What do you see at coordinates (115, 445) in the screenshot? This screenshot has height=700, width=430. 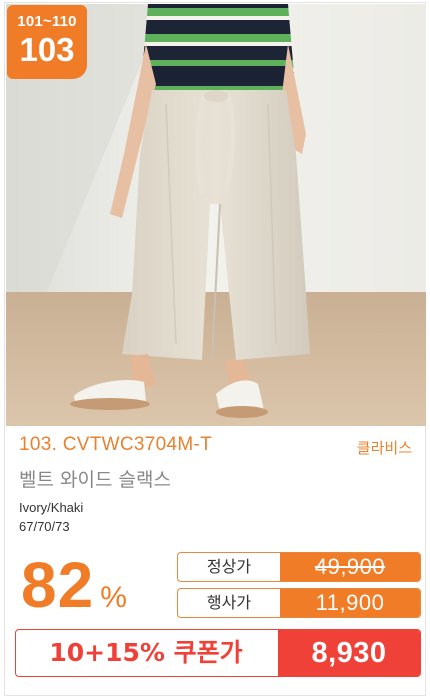 I see `product-code: 103. CVTWC3704M-T` at bounding box center [115, 445].